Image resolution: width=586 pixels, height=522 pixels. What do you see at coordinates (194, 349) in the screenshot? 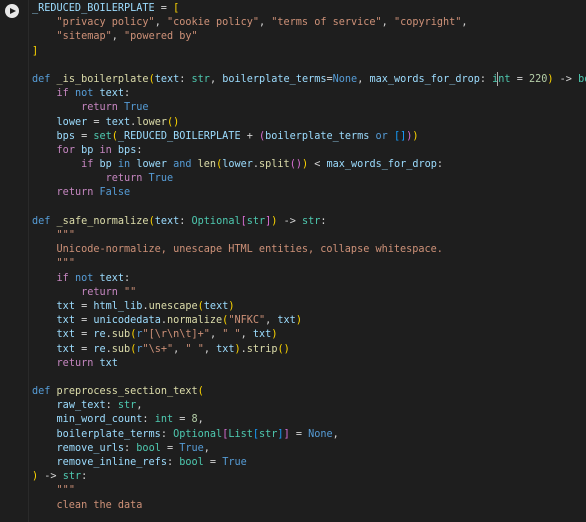
I see `code-token: " "` at bounding box center [194, 349].